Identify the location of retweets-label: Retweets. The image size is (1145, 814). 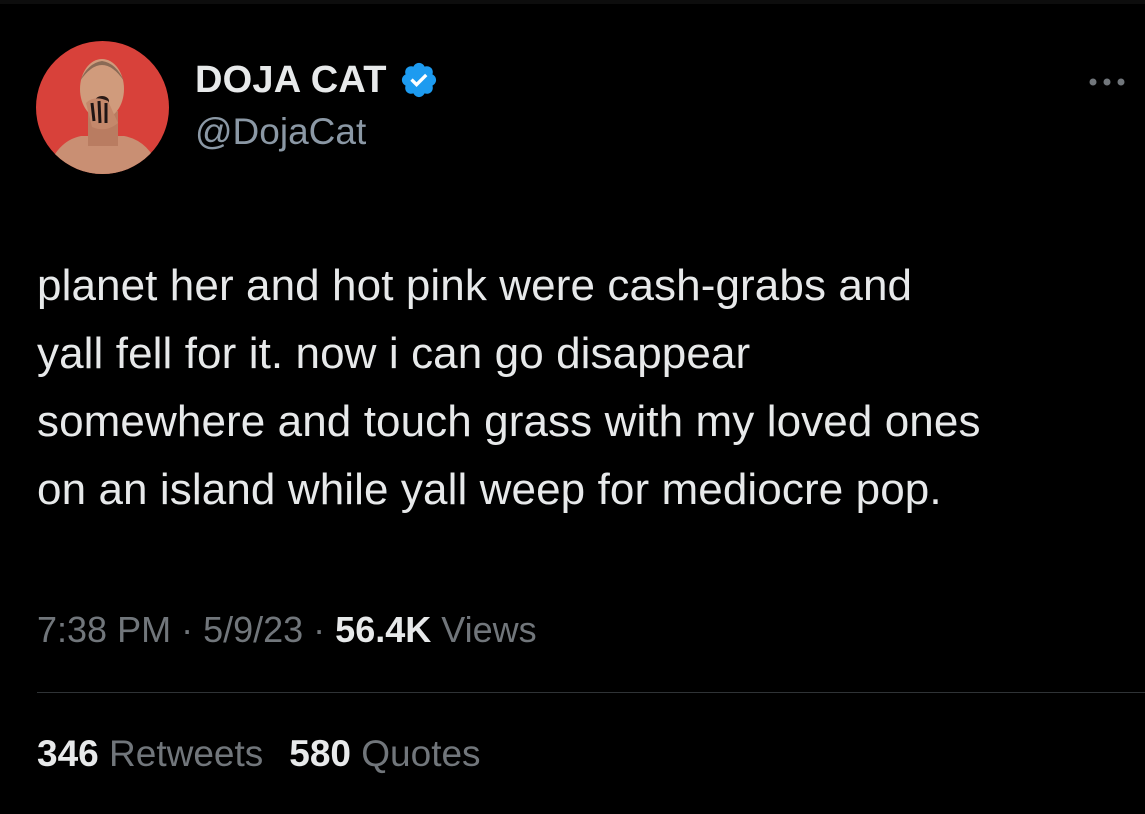
(186, 753).